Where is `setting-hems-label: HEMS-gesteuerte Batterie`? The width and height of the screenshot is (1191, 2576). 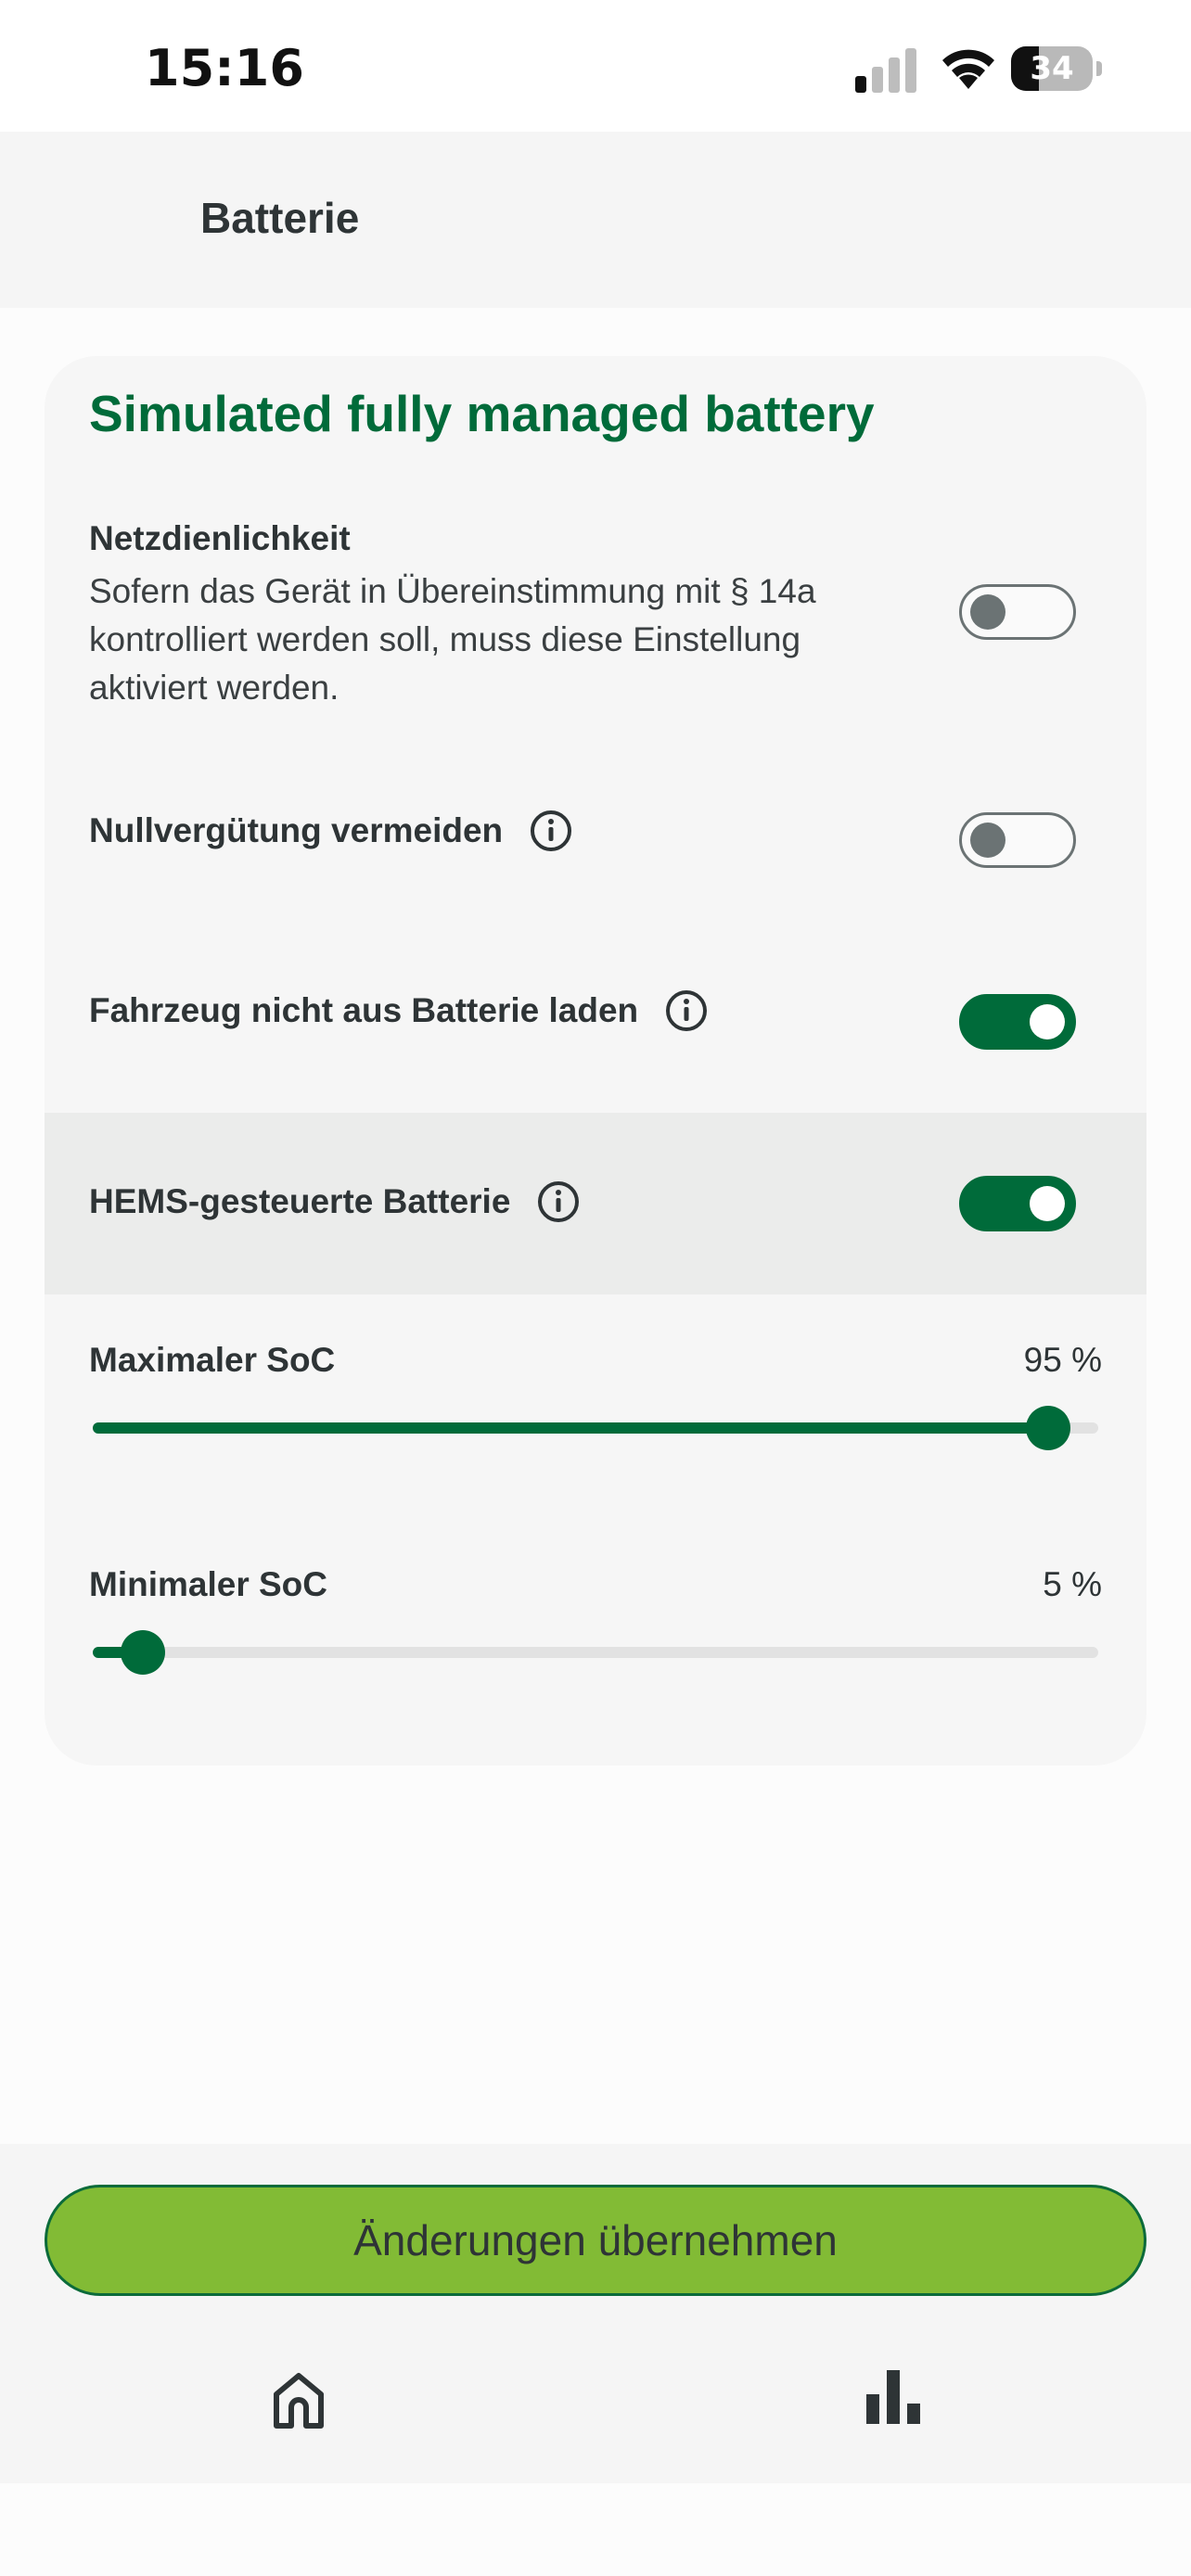 setting-hems-label: HEMS-gesteuerte Batterie is located at coordinates (335, 1202).